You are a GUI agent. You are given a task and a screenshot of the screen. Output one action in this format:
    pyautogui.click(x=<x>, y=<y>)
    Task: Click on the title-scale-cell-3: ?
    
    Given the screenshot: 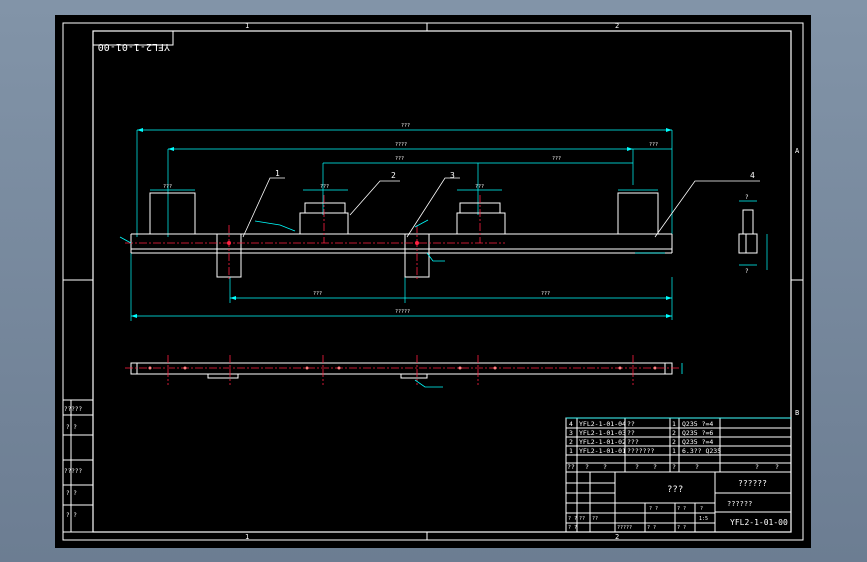 What is the action you would take?
    pyautogui.click(x=701, y=509)
    